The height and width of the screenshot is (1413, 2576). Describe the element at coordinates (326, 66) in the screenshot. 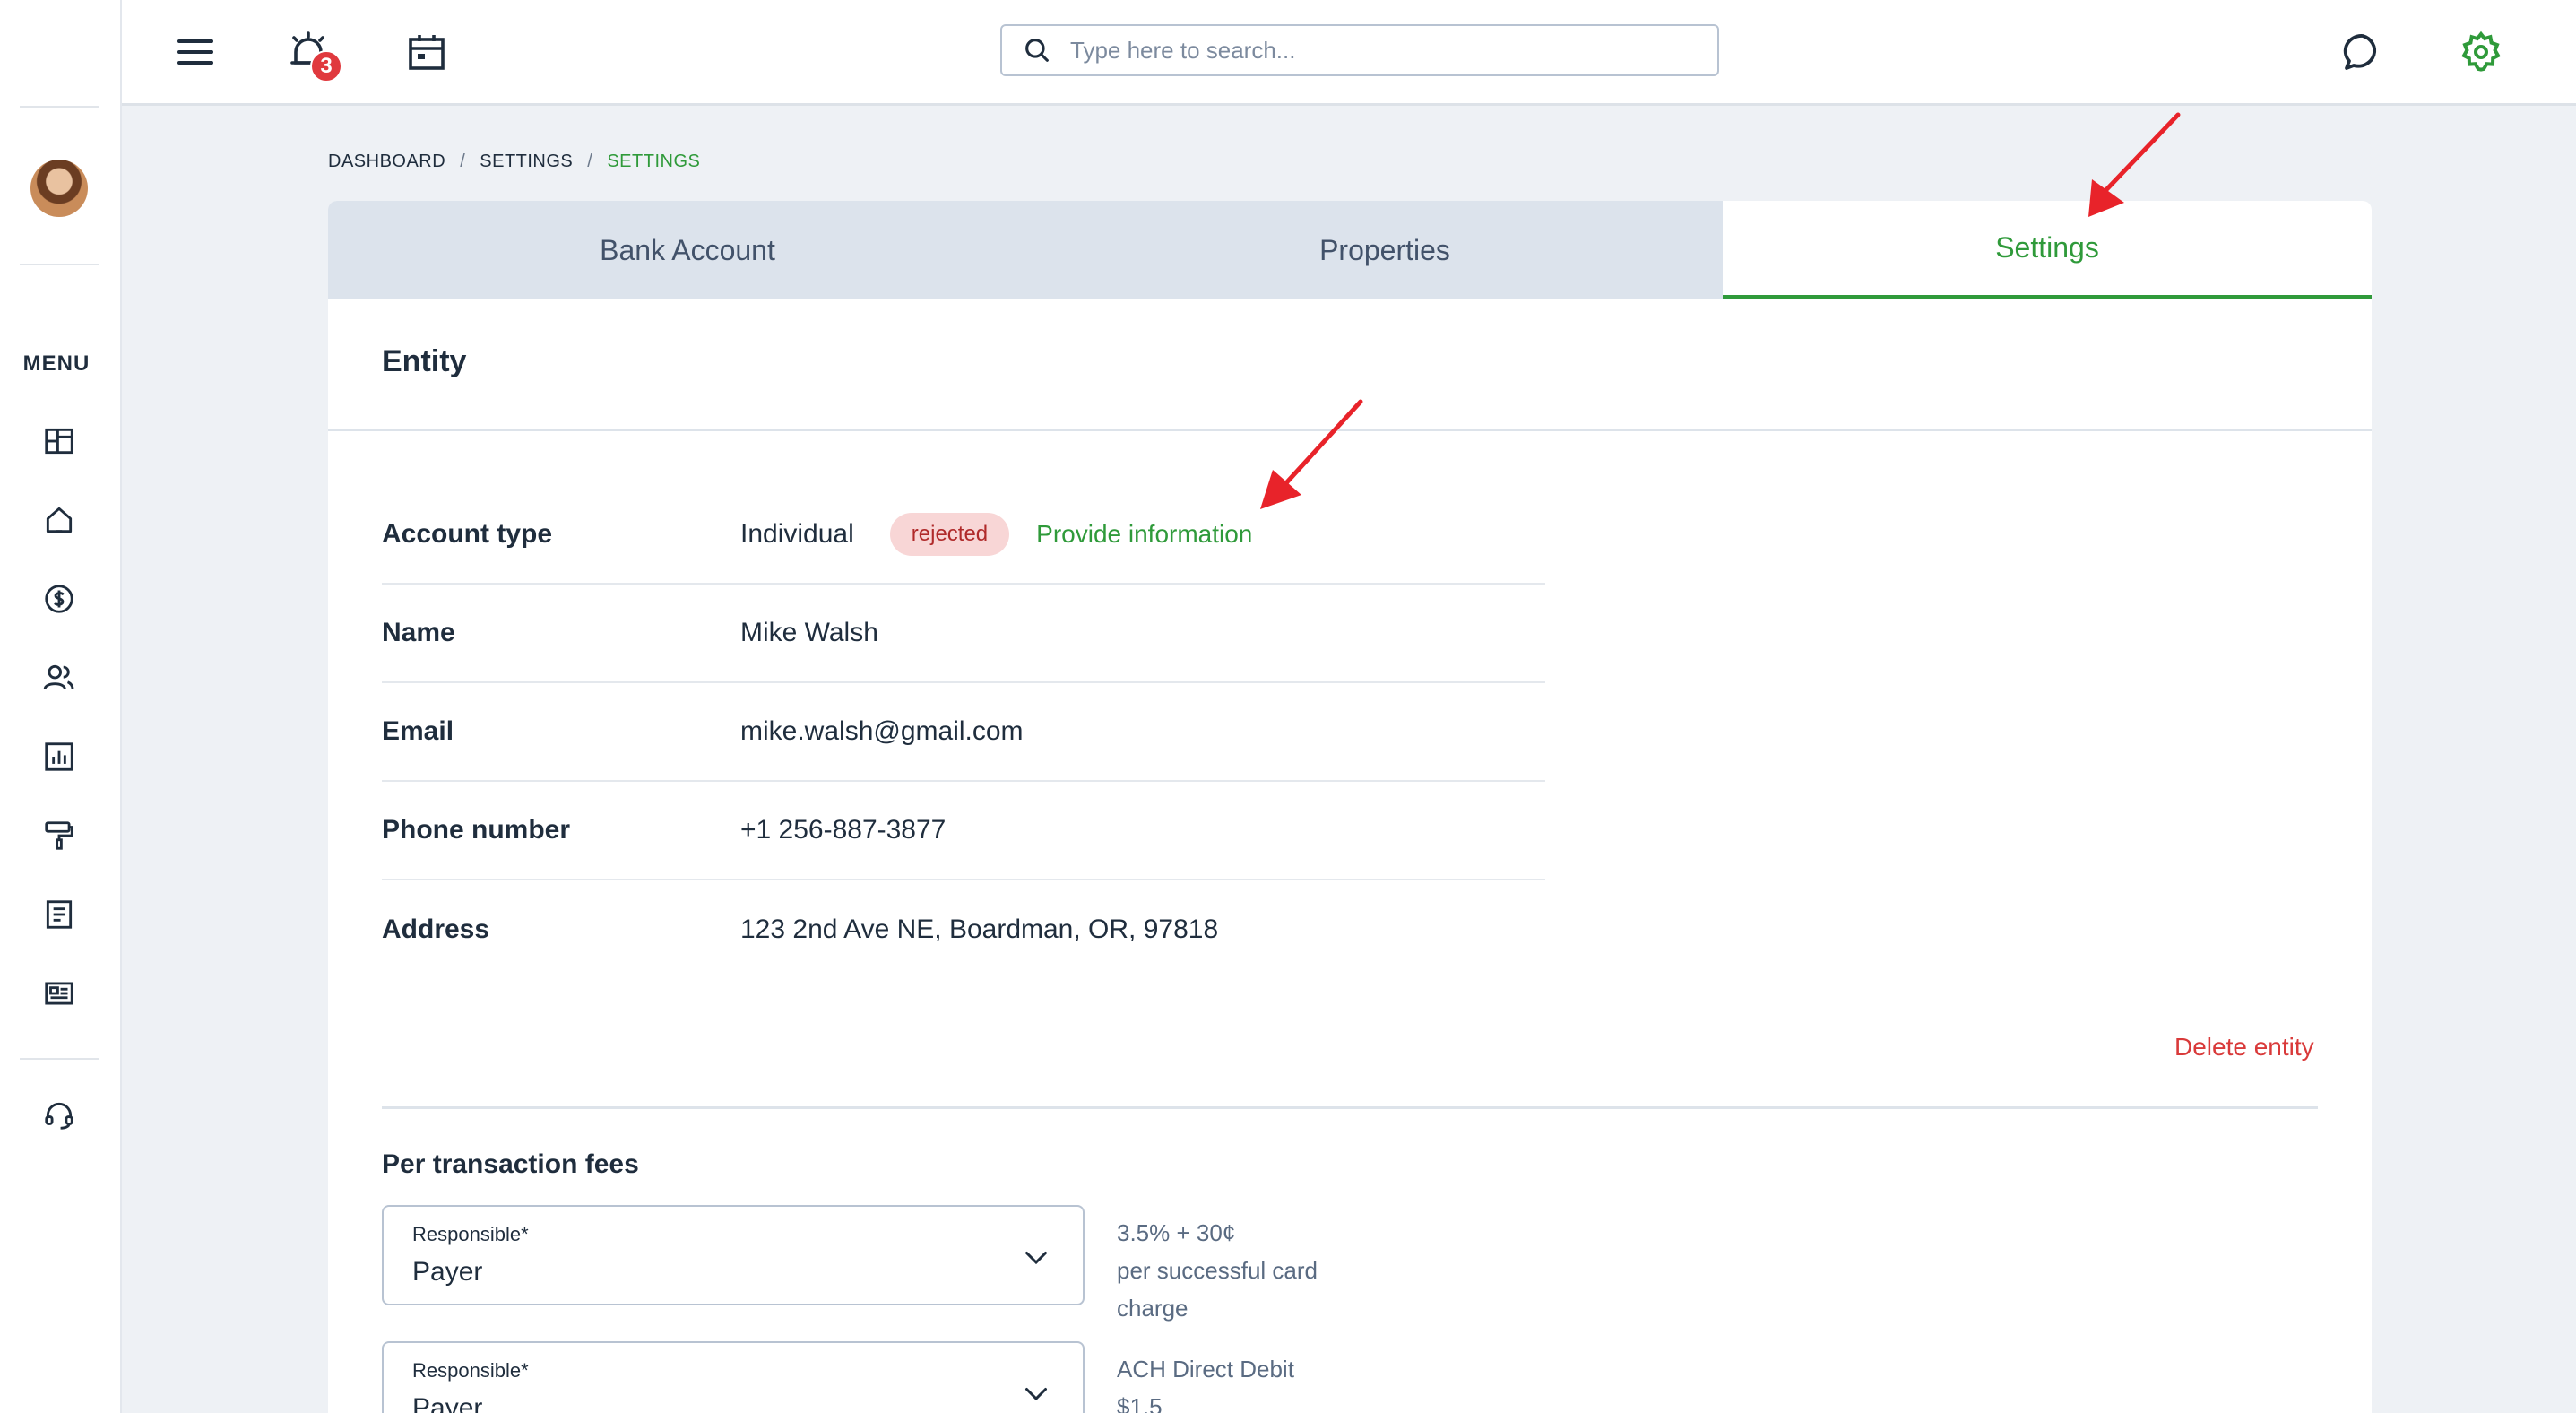

I see `notification-count-badge: 3` at that location.